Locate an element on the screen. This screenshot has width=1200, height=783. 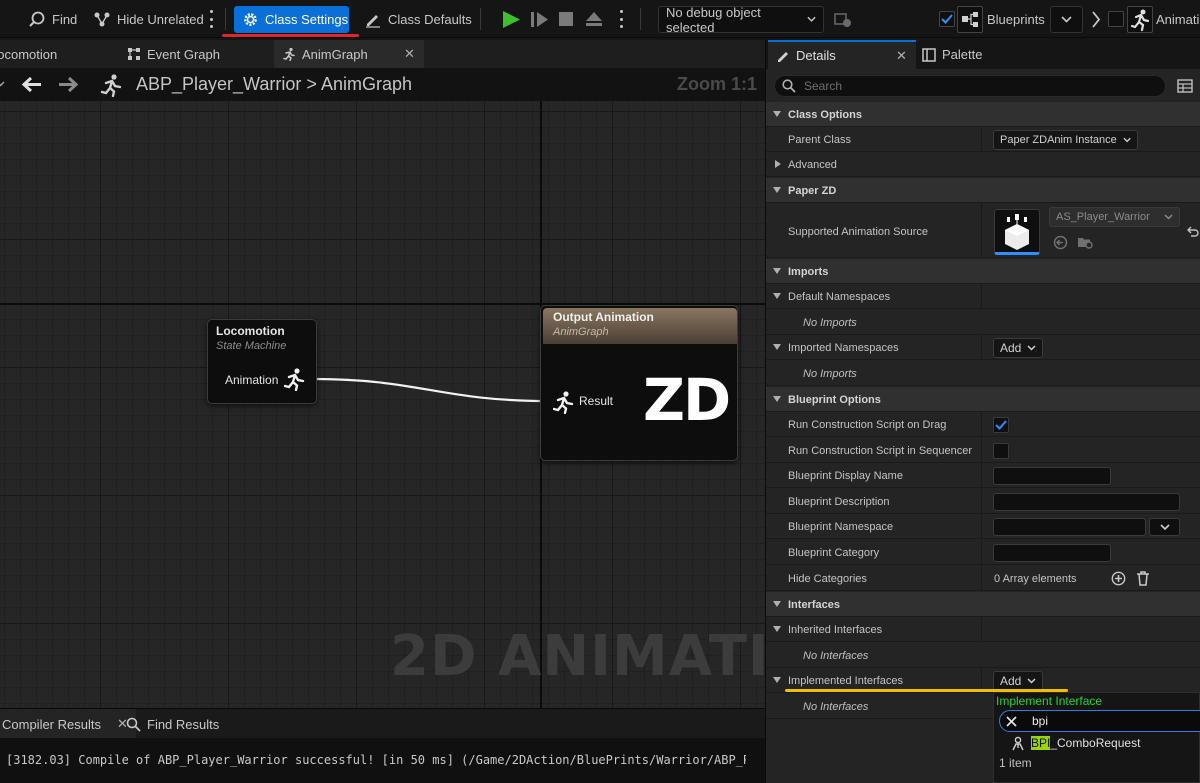
event-graph-icon is located at coordinates (134, 54).